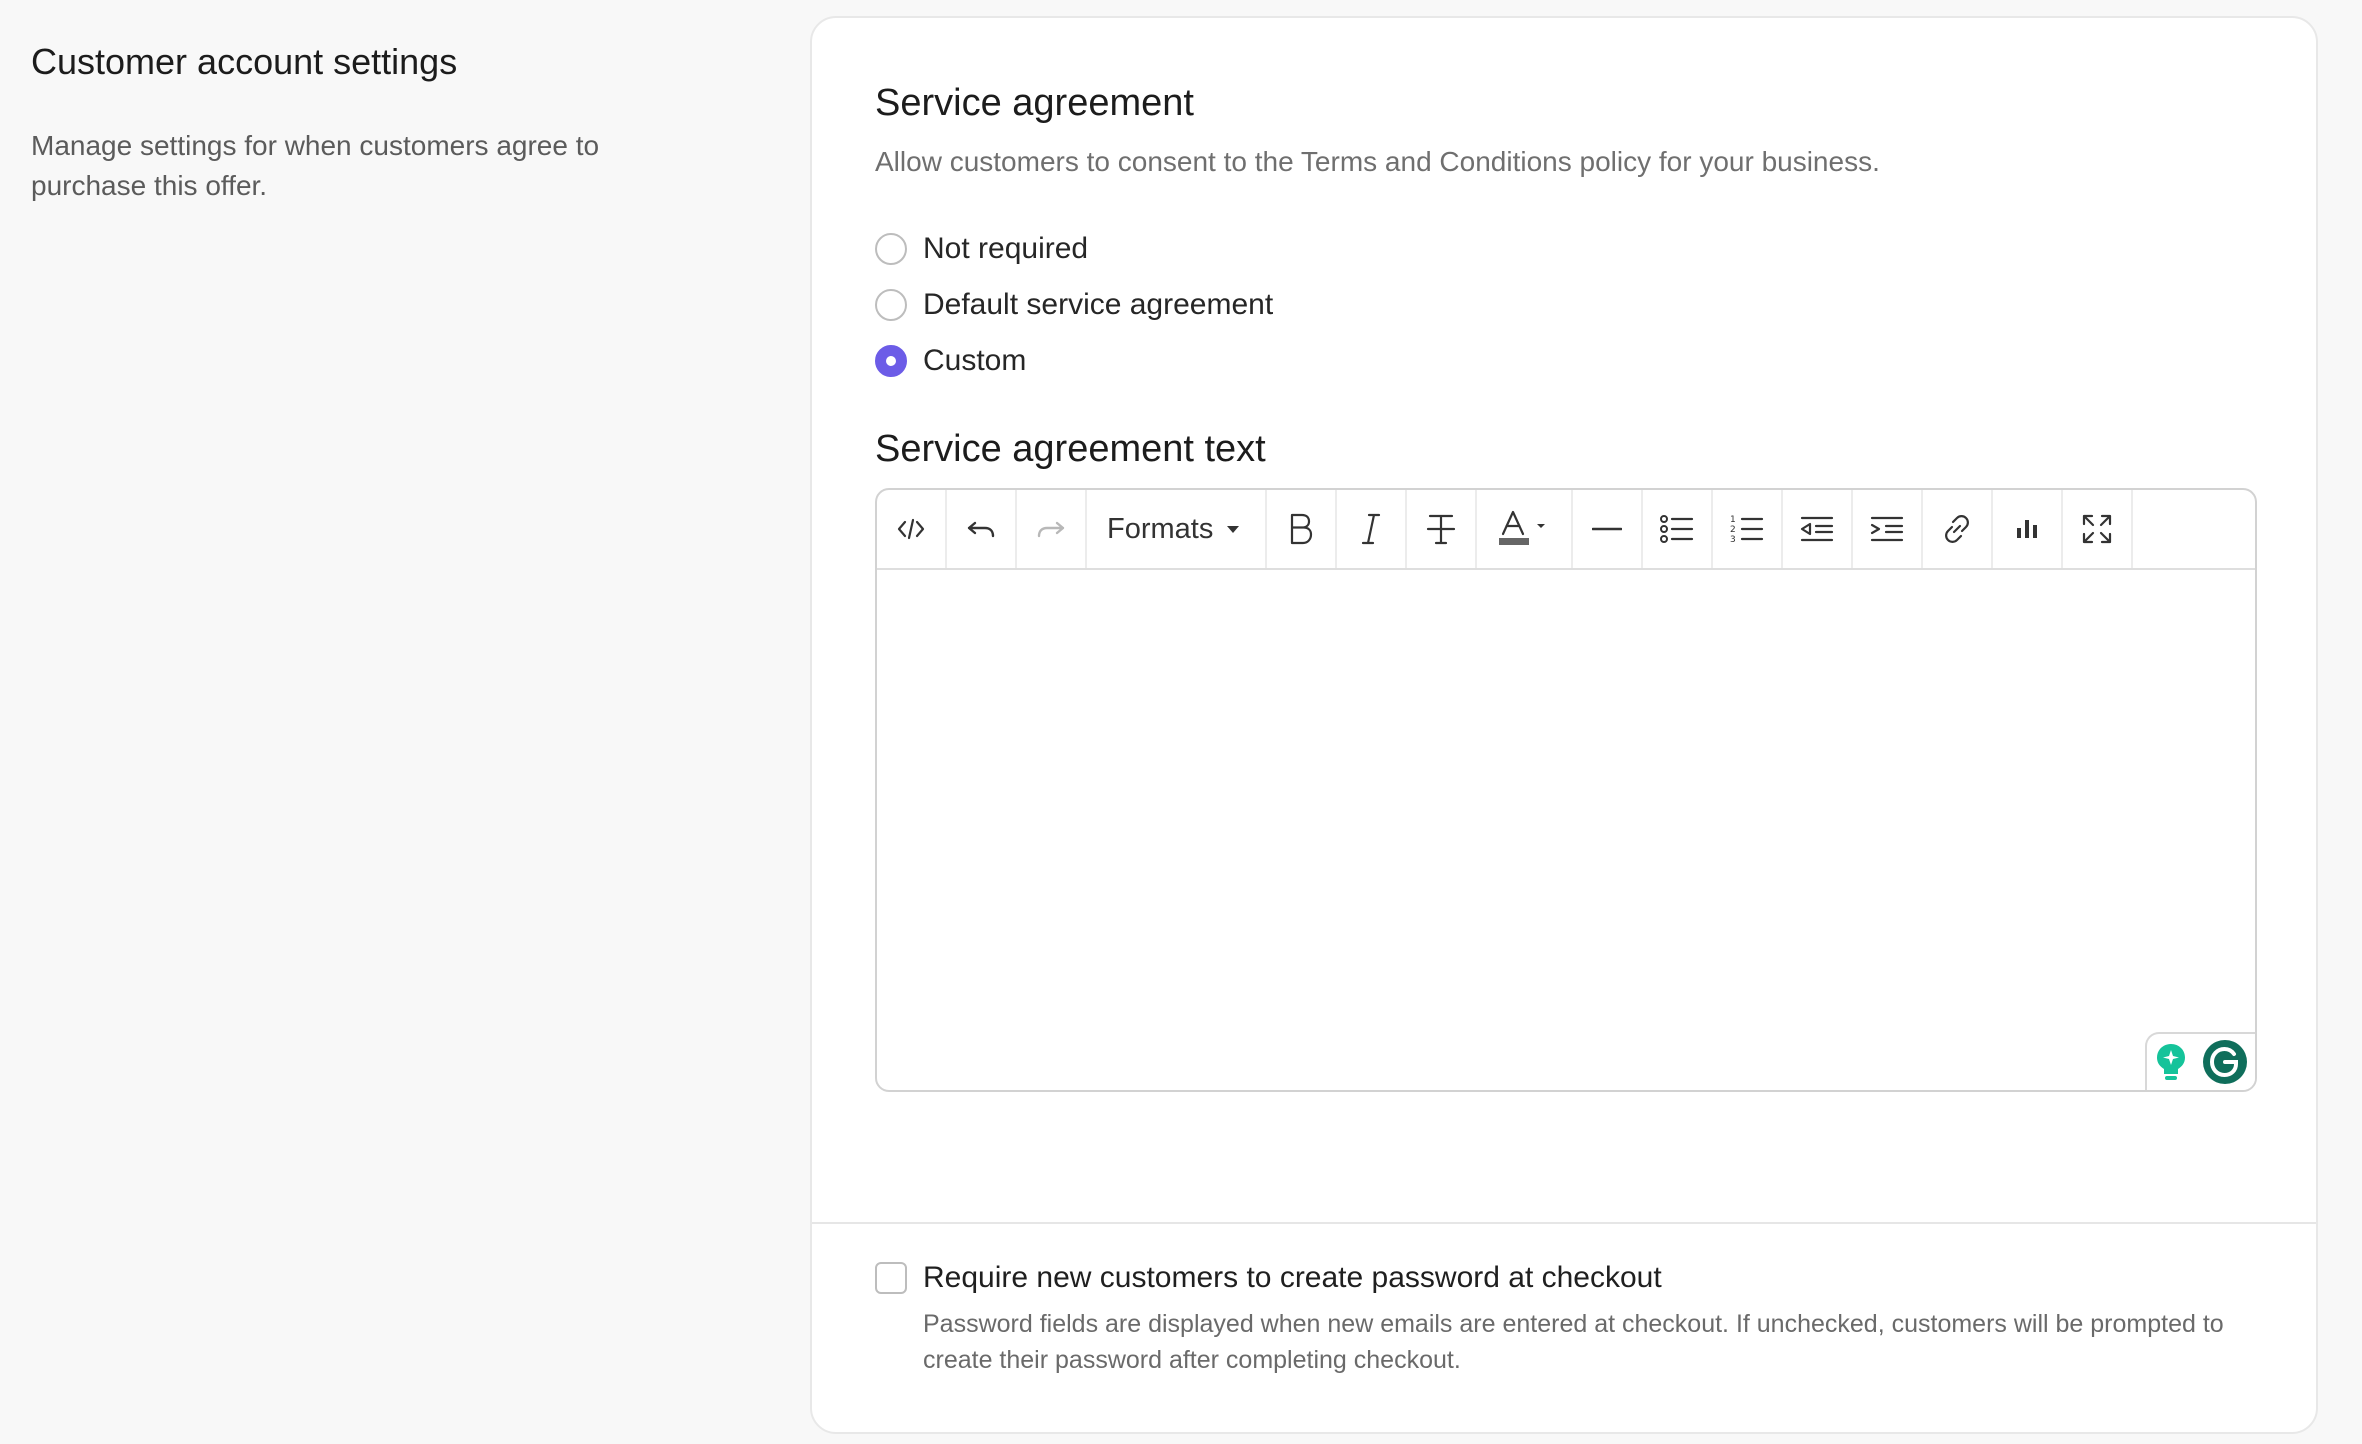 The width and height of the screenshot is (2362, 1444). I want to click on radio-default-control, so click(891, 305).